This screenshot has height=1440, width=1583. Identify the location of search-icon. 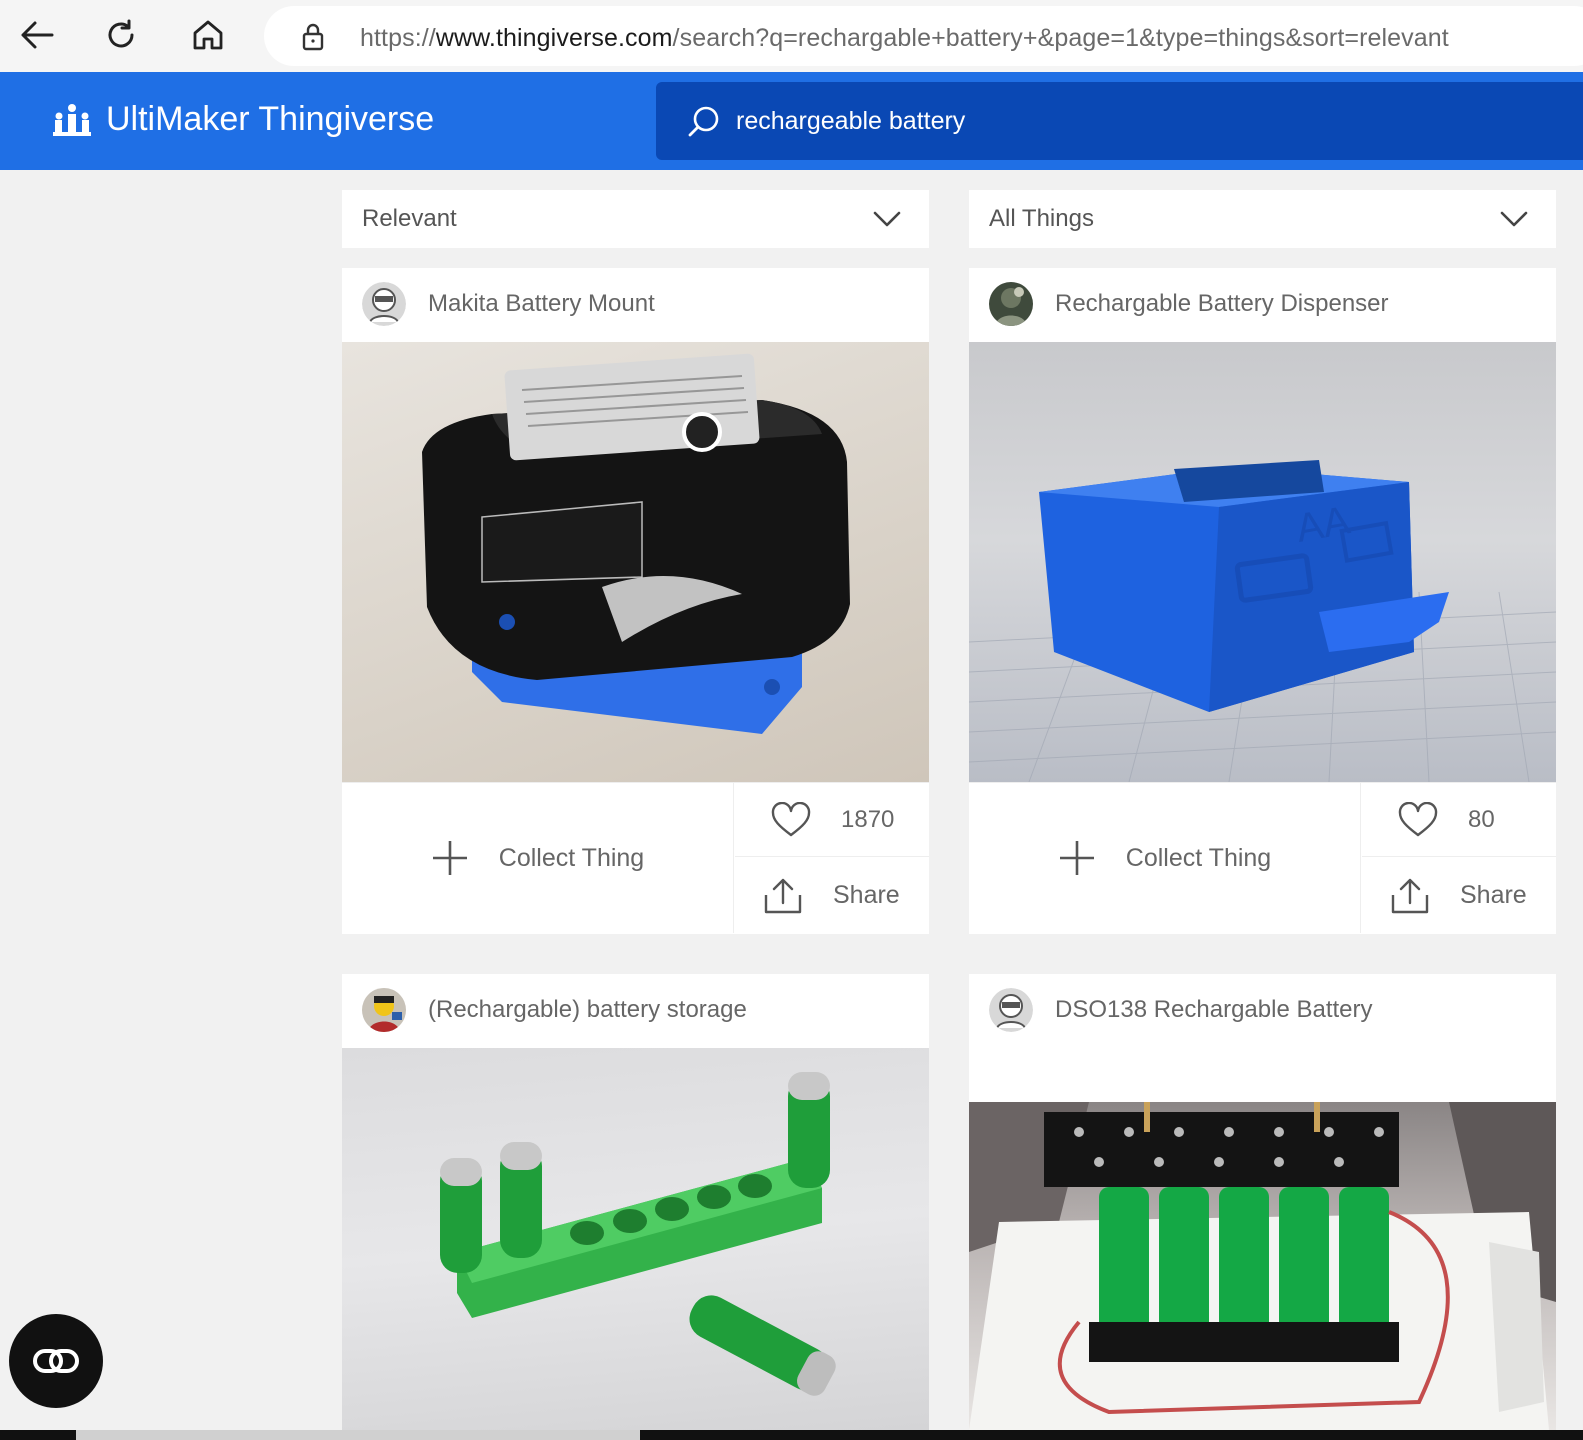
(704, 122).